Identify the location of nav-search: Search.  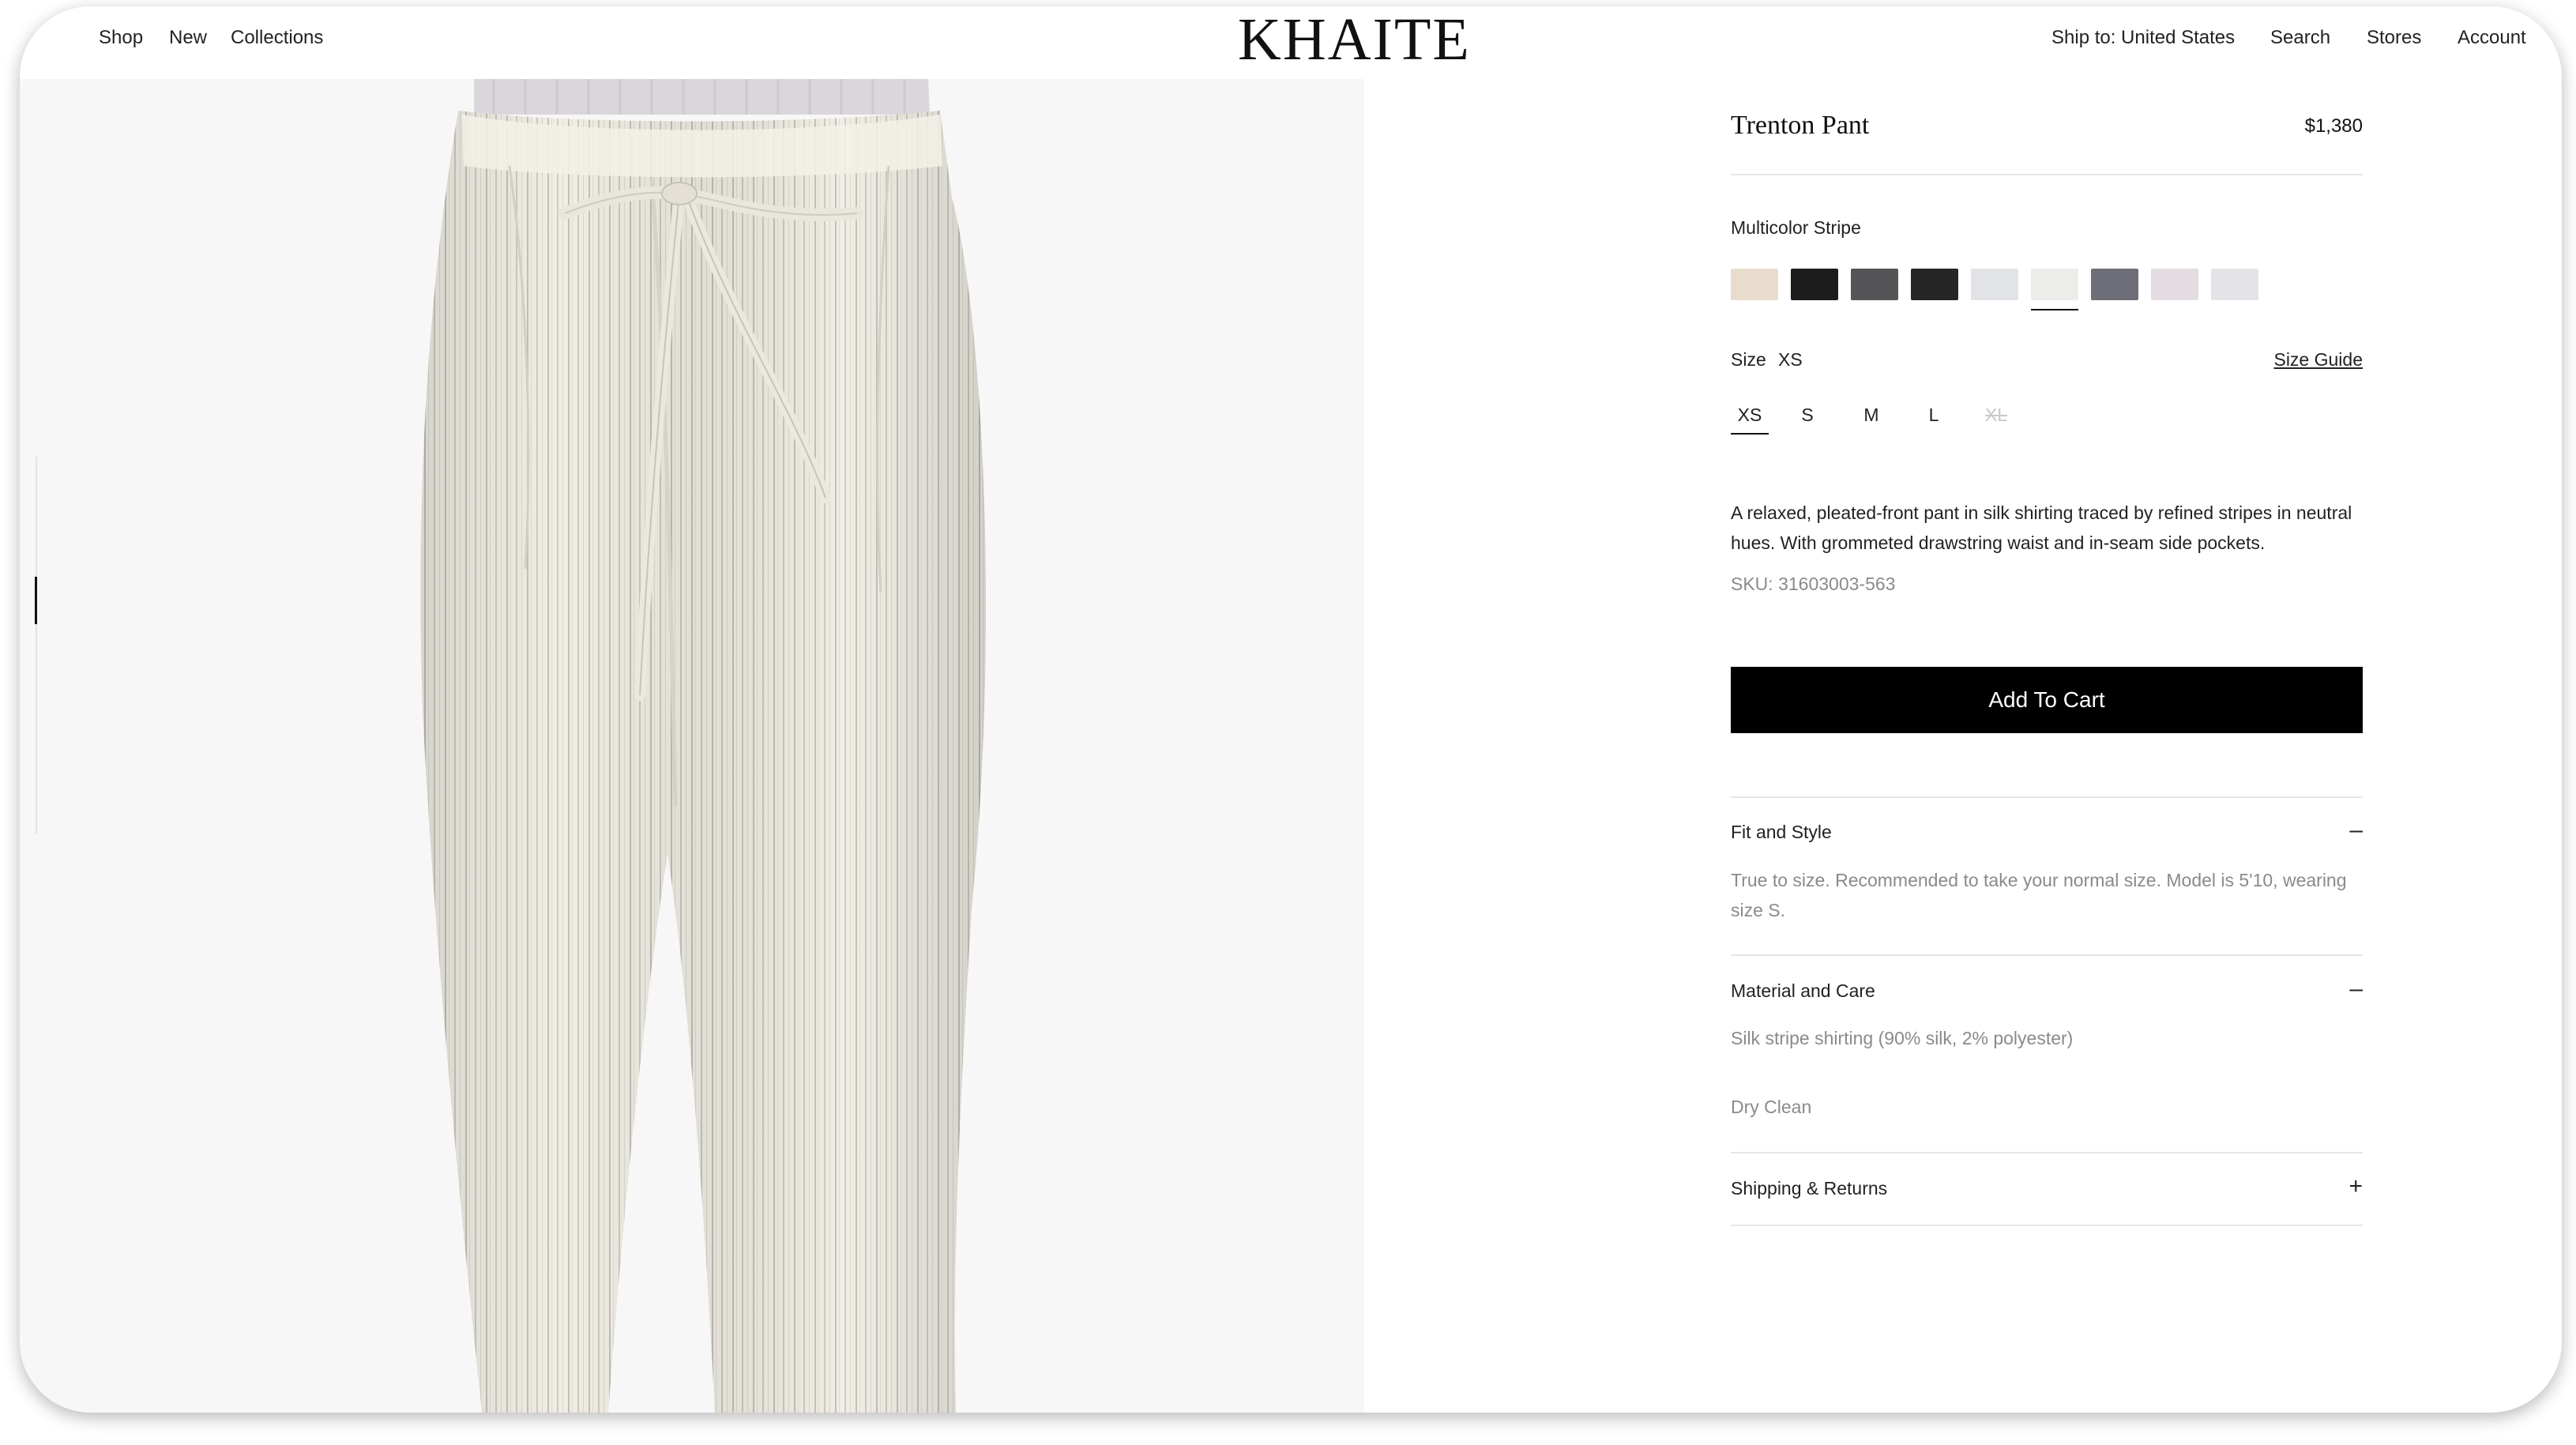
(2300, 38).